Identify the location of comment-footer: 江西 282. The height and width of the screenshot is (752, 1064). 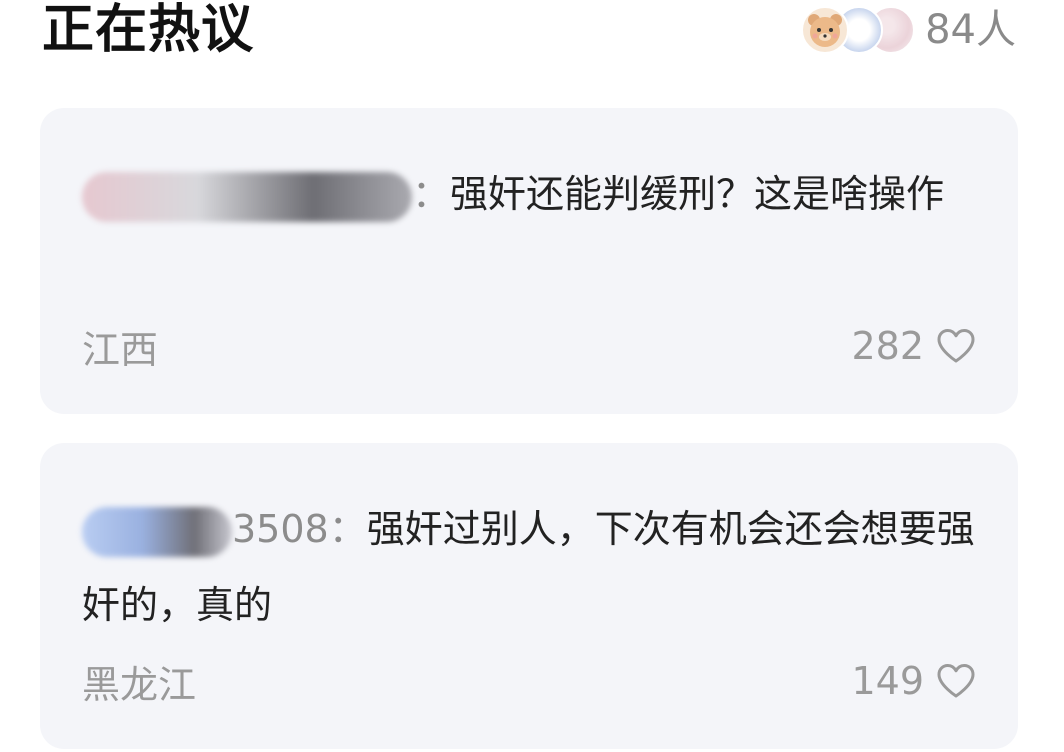
(529, 347).